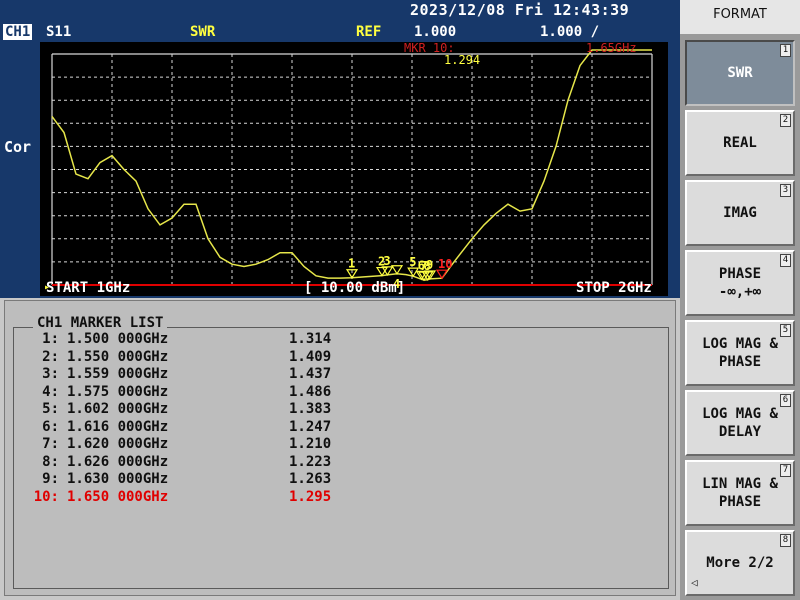  I want to click on softkey-7: LIN MAG & PHASE 7, so click(740, 493).